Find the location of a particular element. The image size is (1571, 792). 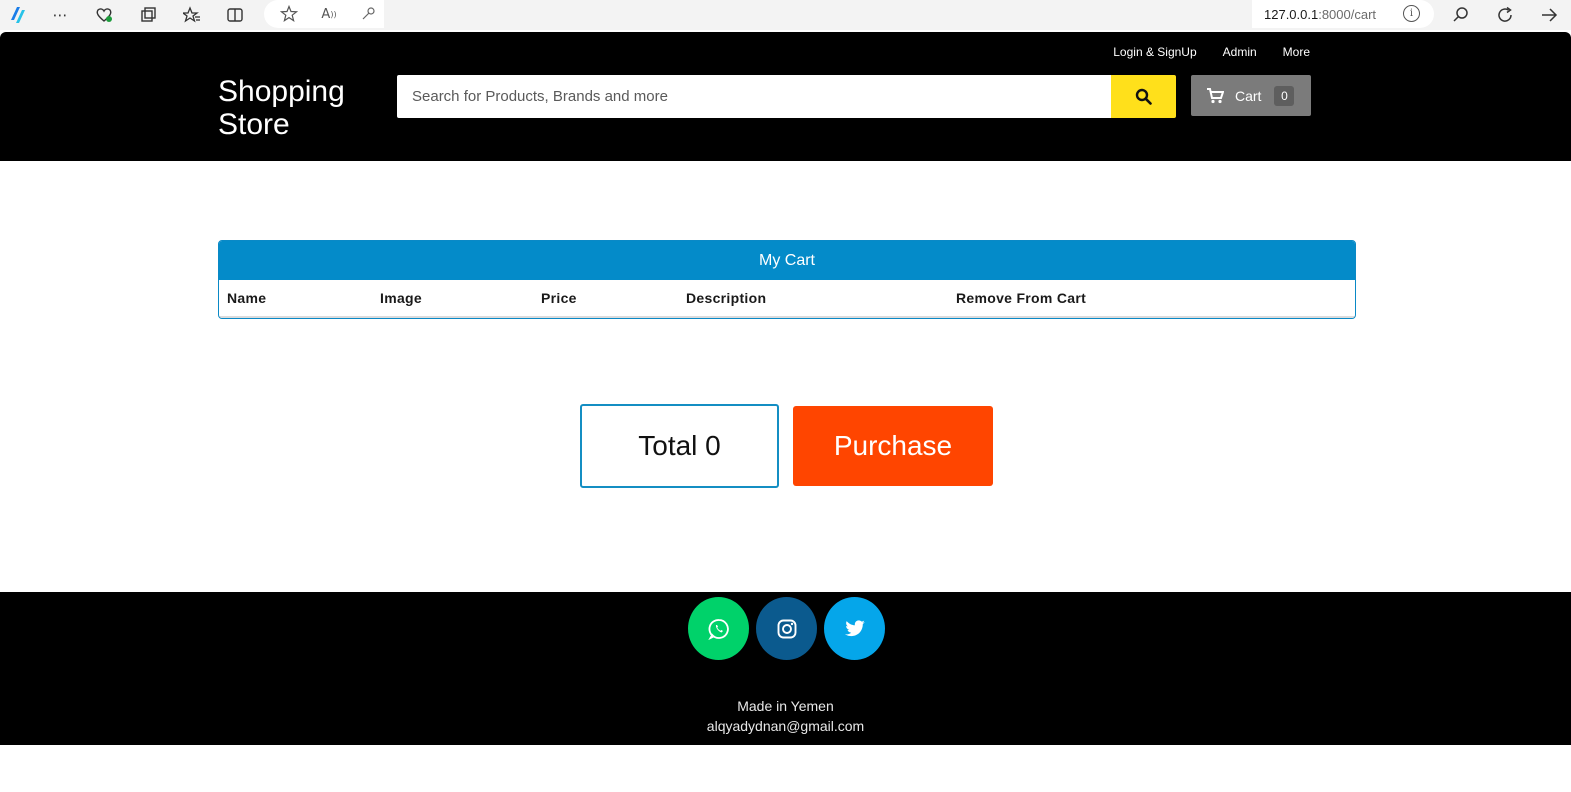

top-nav: Login & SignUp Admin More is located at coordinates (1198, 52).